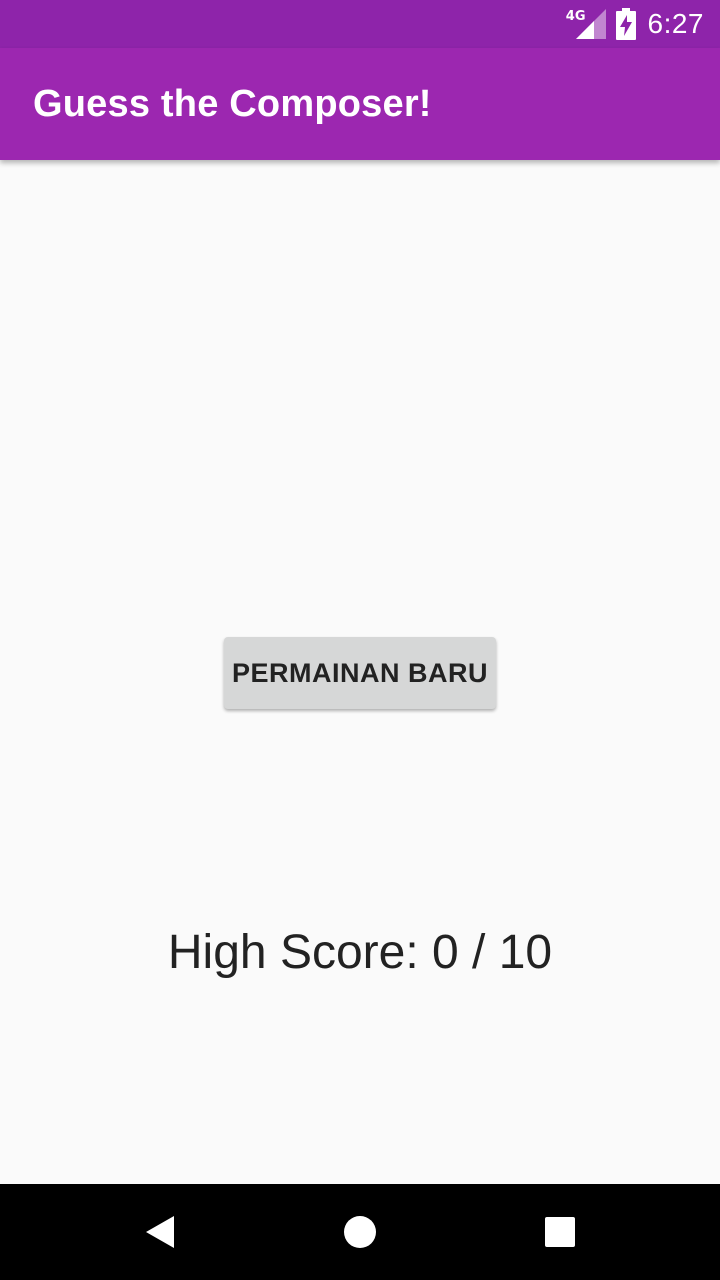 This screenshot has height=1280, width=720. I want to click on app-title: Guess the Composer!, so click(232, 104).